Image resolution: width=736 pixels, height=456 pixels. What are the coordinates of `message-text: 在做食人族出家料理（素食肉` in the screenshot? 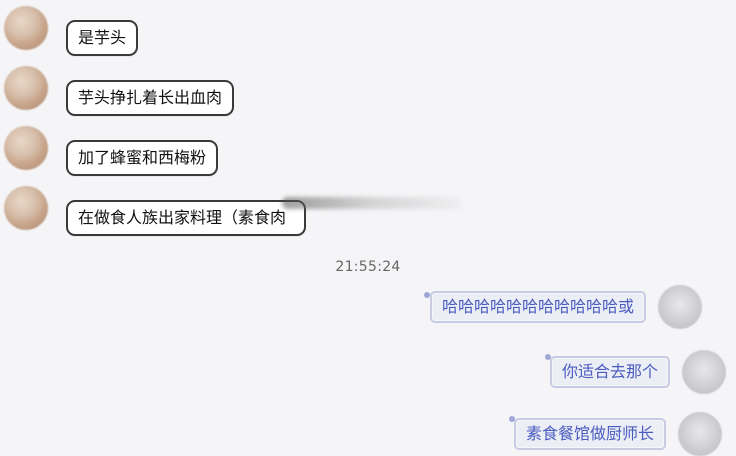 It's located at (182, 217).